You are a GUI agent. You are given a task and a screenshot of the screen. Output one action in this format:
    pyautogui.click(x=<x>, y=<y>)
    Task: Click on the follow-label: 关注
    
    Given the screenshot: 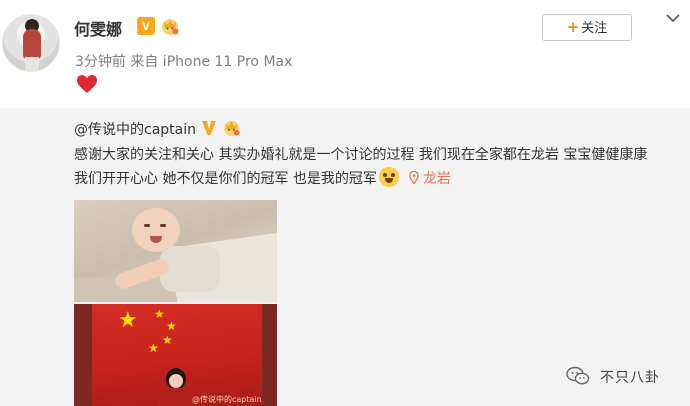 What is the action you would take?
    pyautogui.click(x=594, y=28)
    